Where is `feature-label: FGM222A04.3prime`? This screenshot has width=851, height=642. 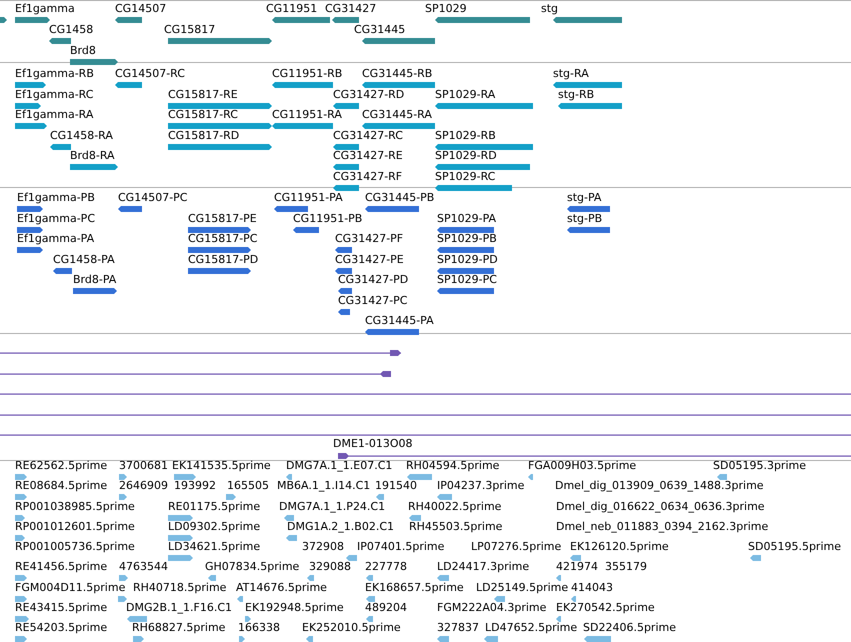 feature-label: FGM222A04.3prime is located at coordinates (491, 607).